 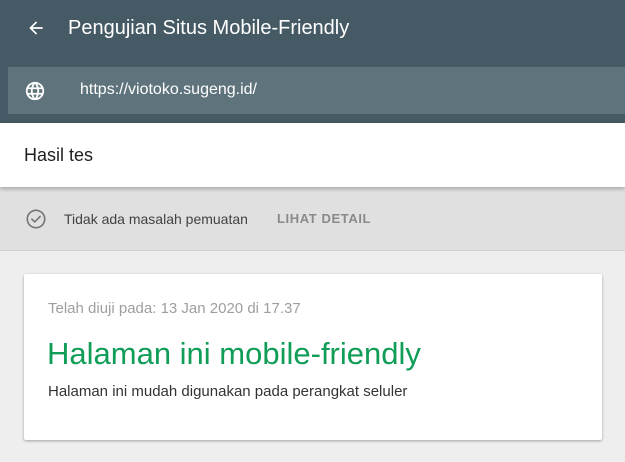 I want to click on status-text: Tidak ada masalah pemuatan, so click(x=156, y=219).